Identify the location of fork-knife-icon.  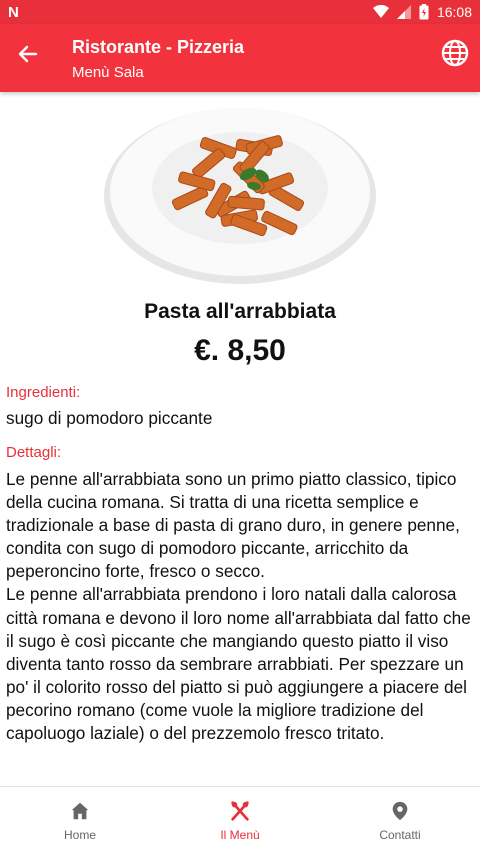
(240, 810).